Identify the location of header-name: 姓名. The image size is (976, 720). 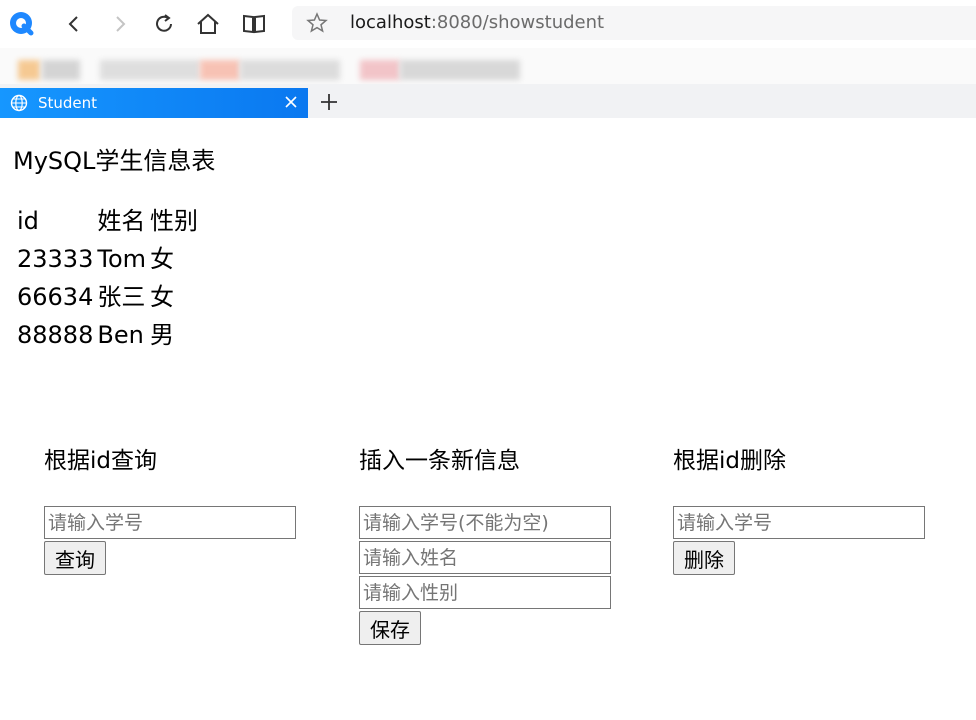
(121, 221).